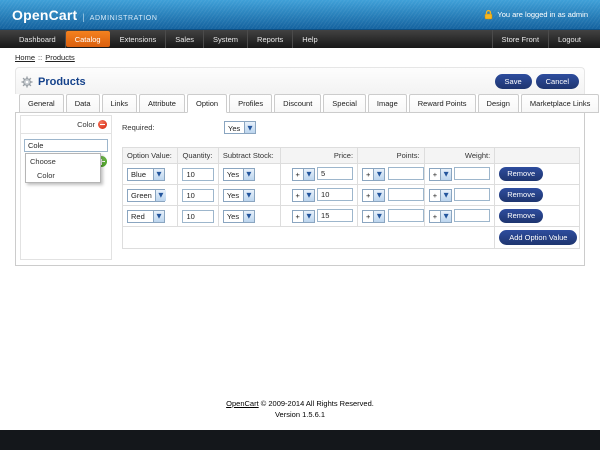 This screenshot has width=600, height=450. Describe the element at coordinates (560, 103) in the screenshot. I see `tab-marketplace-links: Marketplace Links` at that location.